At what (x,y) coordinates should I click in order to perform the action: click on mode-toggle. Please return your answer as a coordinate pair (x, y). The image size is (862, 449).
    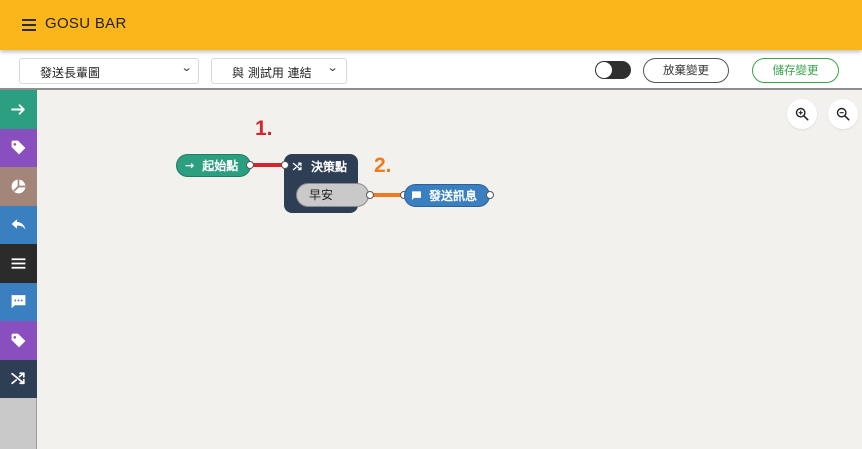
    Looking at the image, I should click on (613, 70).